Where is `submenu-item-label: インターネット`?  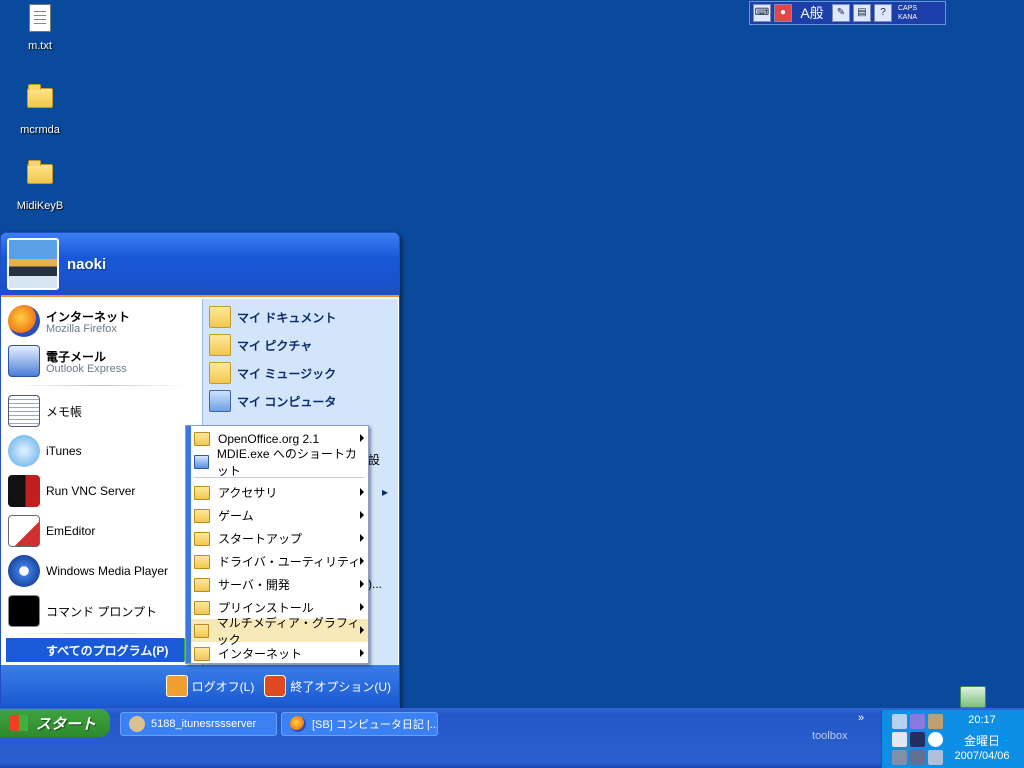
submenu-item-label: インターネット is located at coordinates (260, 654).